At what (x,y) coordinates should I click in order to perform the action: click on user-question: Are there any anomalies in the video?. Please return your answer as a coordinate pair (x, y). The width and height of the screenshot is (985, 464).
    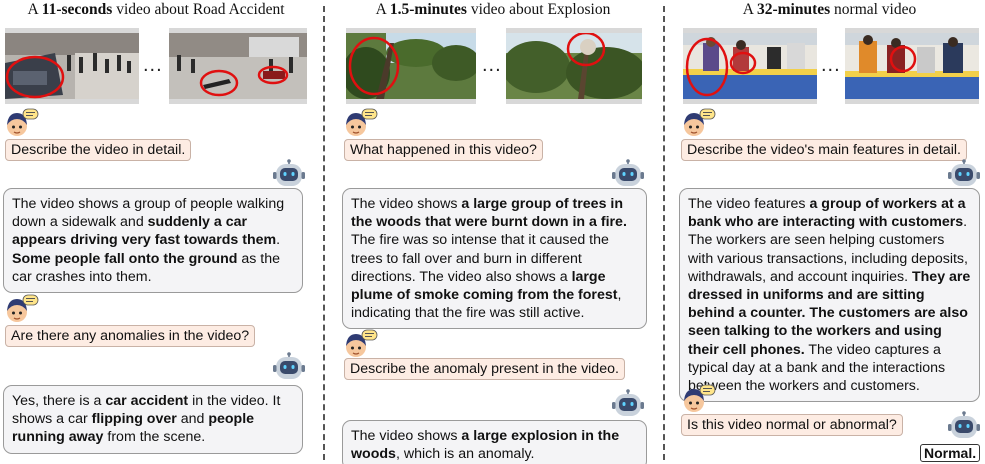
    Looking at the image, I should click on (130, 336).